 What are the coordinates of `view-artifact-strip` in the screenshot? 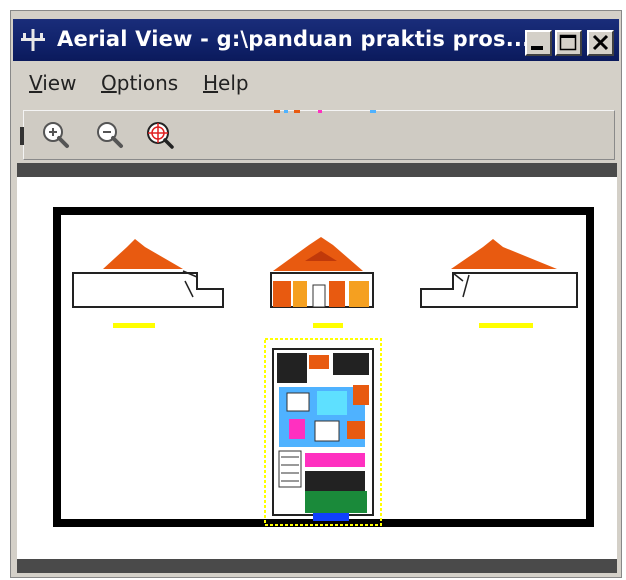 It's located at (325, 111).